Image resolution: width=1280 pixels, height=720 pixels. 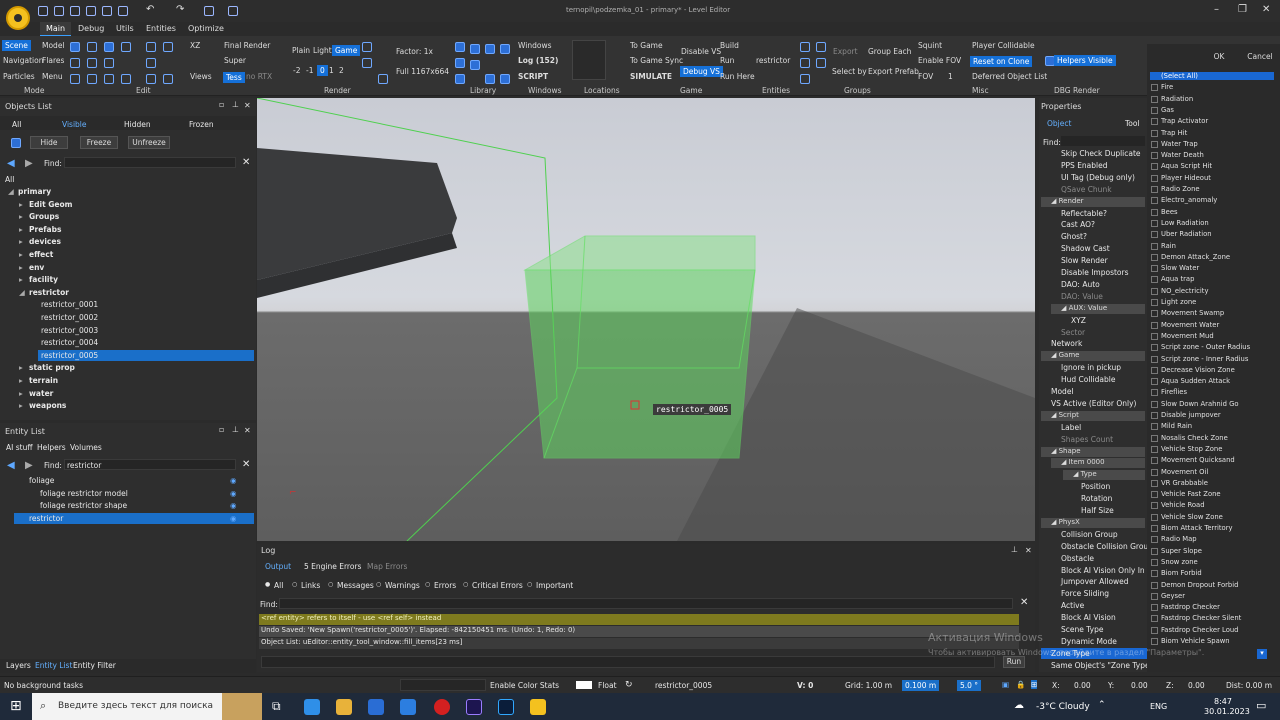 I want to click on run-here-button: Run Here, so click(x=737, y=76).